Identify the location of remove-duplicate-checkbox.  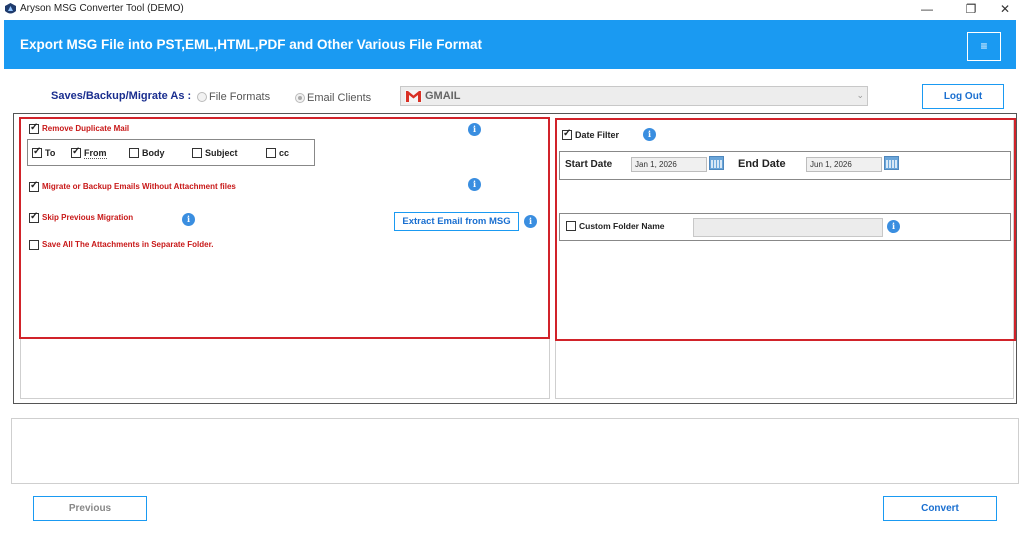
(34, 128).